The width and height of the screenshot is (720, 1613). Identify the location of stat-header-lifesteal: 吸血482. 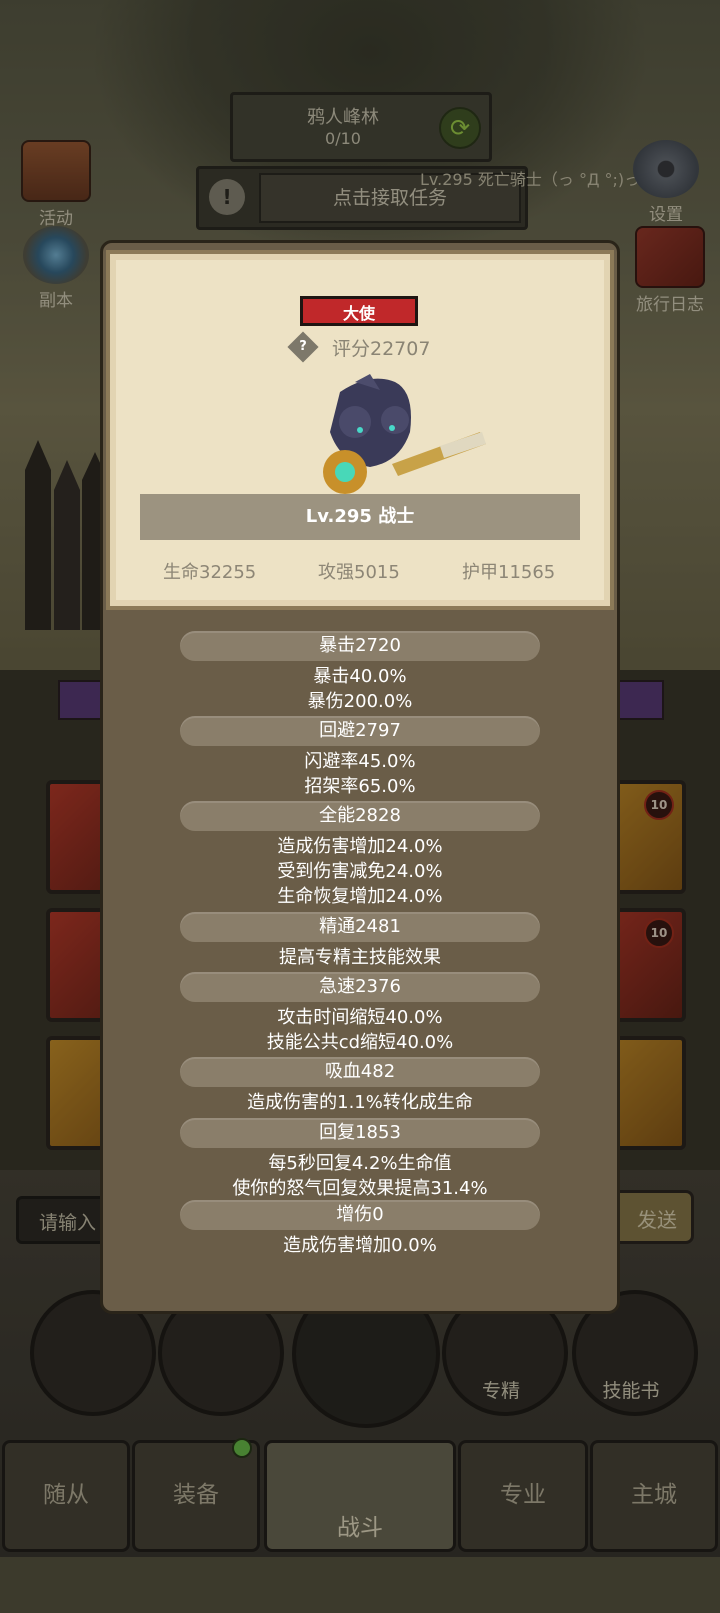
(360, 1072).